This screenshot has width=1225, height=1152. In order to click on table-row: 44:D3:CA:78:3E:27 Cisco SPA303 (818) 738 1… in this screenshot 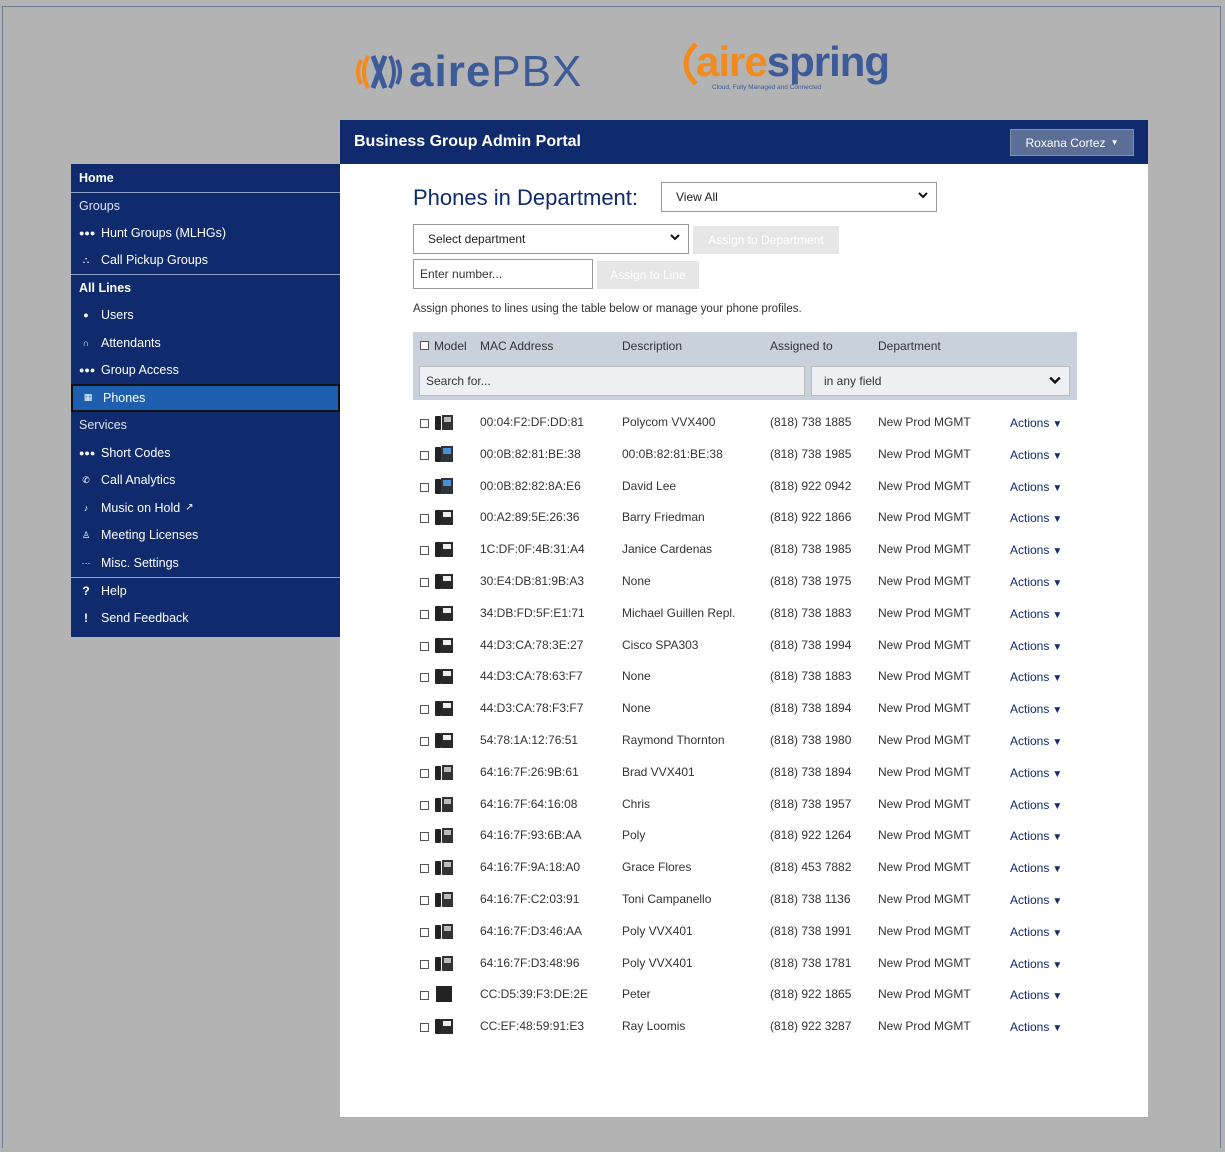, I will do `click(745, 645)`.